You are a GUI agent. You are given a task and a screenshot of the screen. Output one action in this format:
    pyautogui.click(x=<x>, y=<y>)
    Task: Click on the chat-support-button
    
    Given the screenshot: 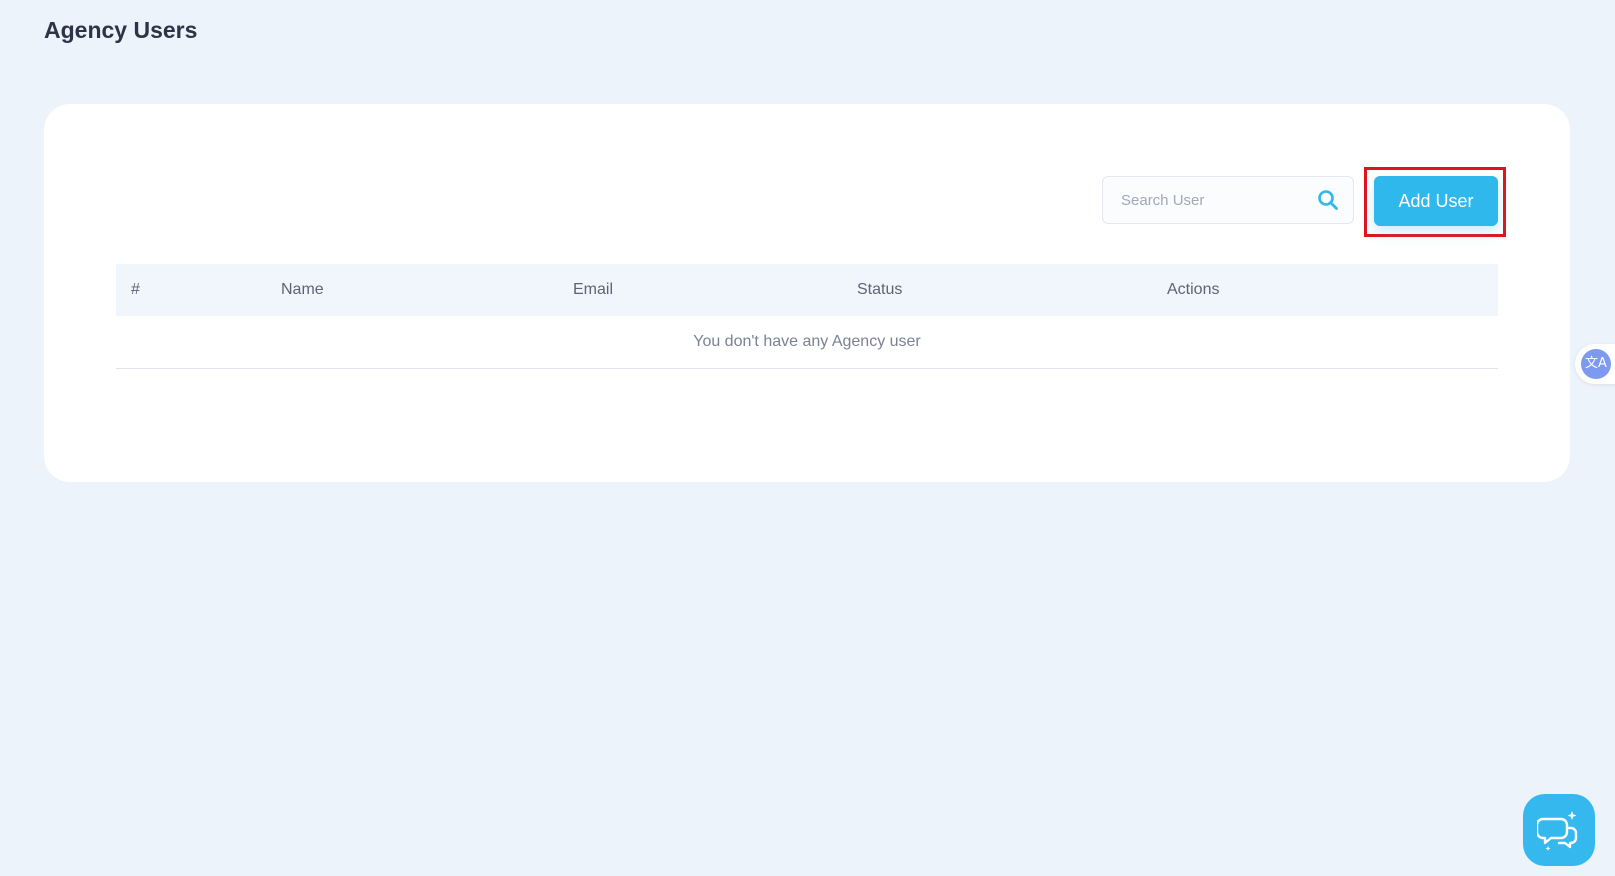 What is the action you would take?
    pyautogui.click(x=1559, y=830)
    